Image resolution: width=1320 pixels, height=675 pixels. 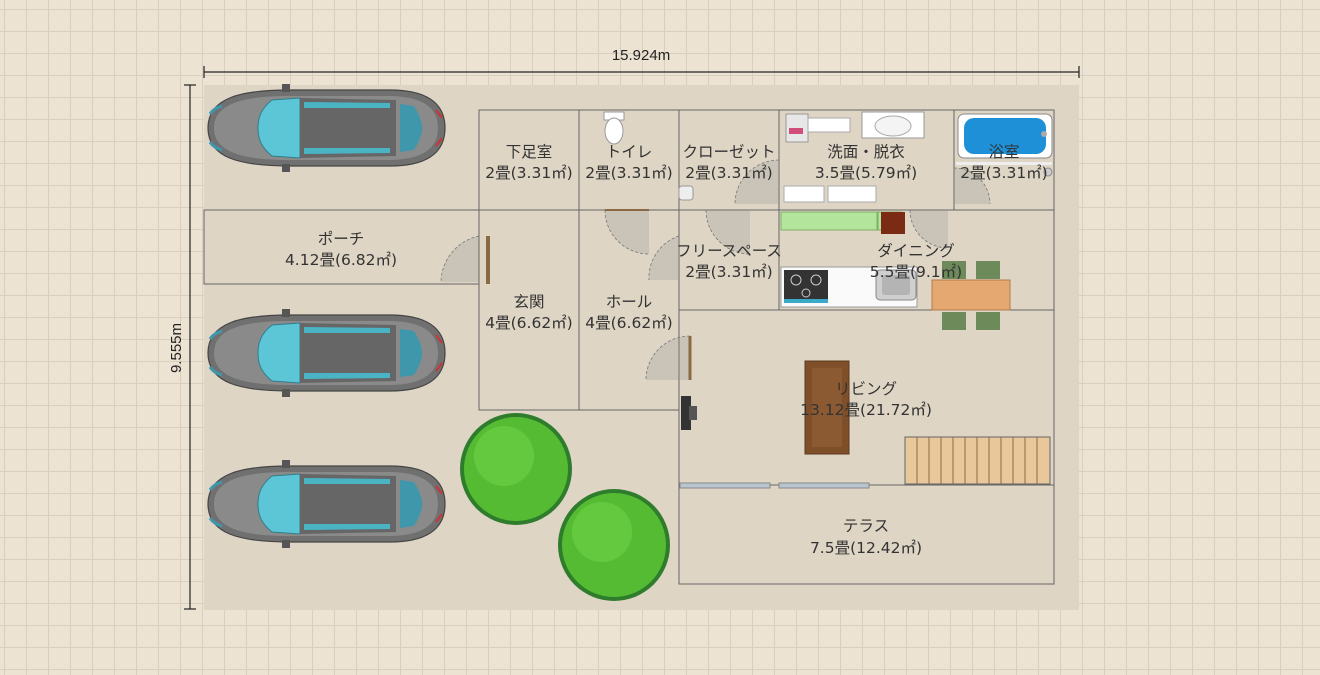 I want to click on height-dimension-label: 9.555m, so click(x=176, y=348).